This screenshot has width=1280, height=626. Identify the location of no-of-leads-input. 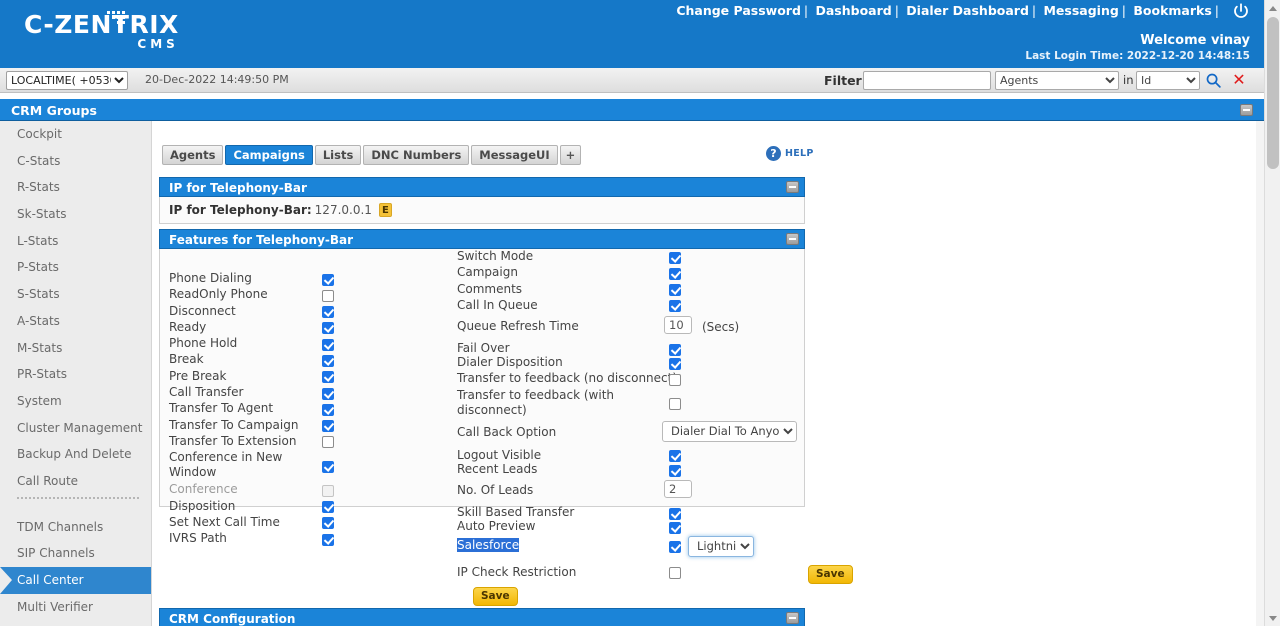
(678, 489).